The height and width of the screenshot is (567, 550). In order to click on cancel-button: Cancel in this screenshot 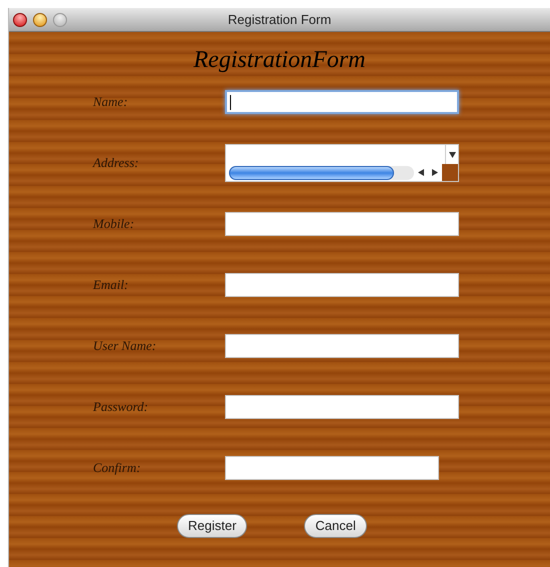, I will do `click(335, 526)`.